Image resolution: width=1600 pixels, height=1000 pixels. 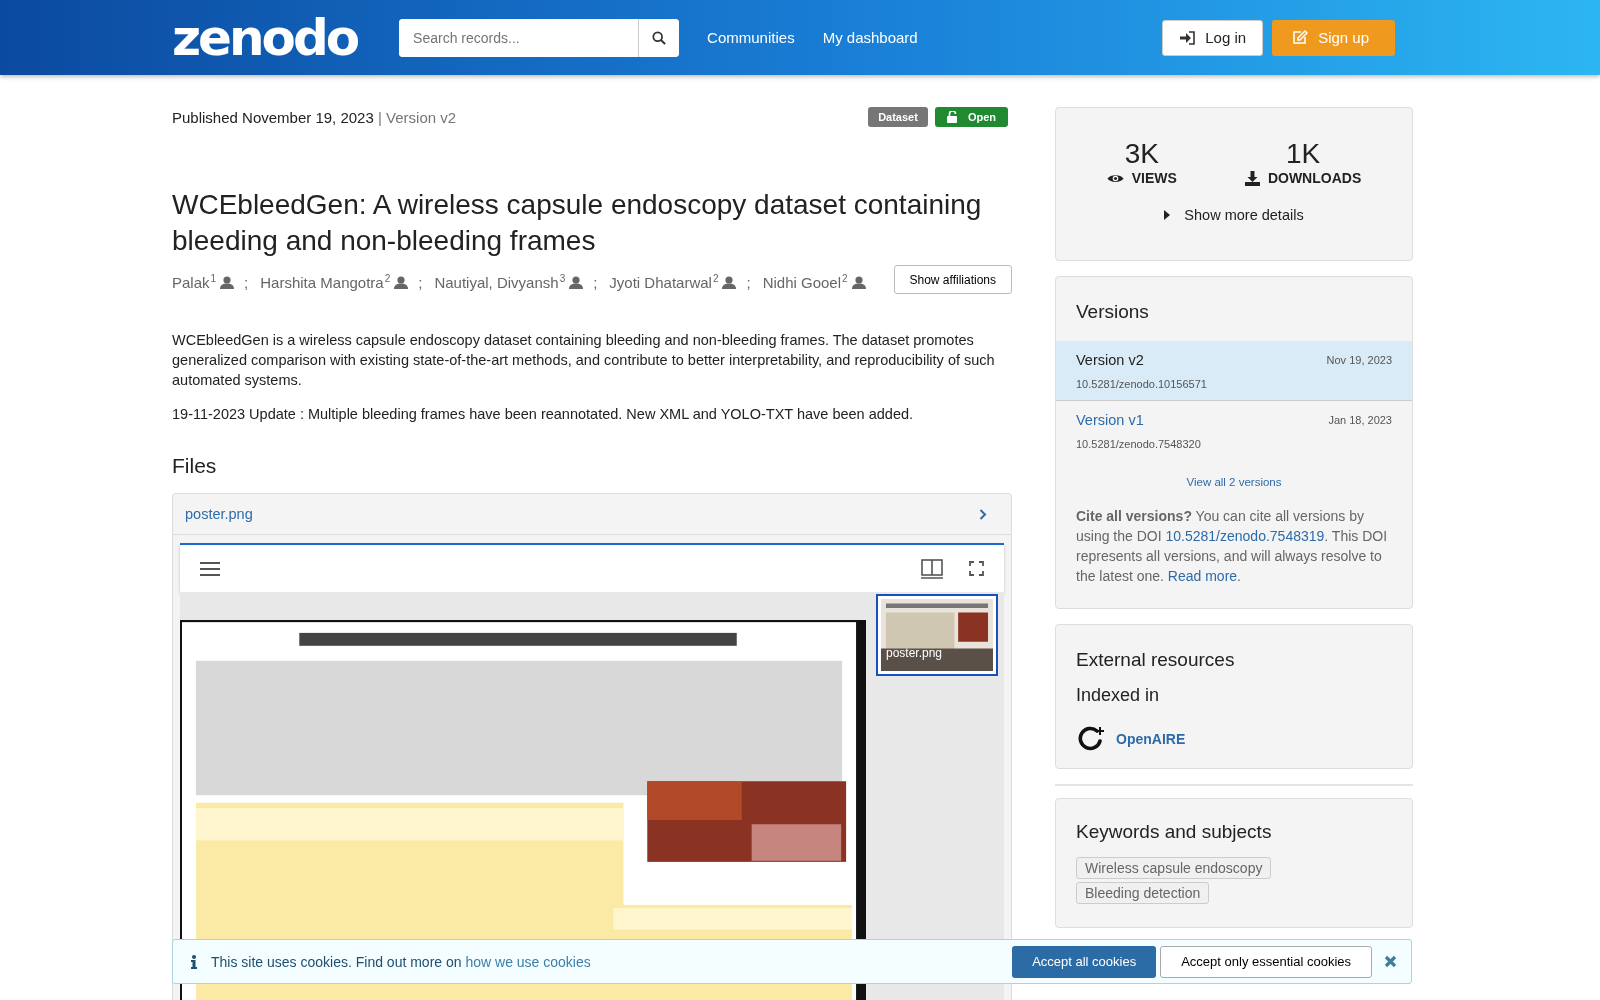 I want to click on keyword-tag: Wireless capsule endoscopy, so click(x=1174, y=868).